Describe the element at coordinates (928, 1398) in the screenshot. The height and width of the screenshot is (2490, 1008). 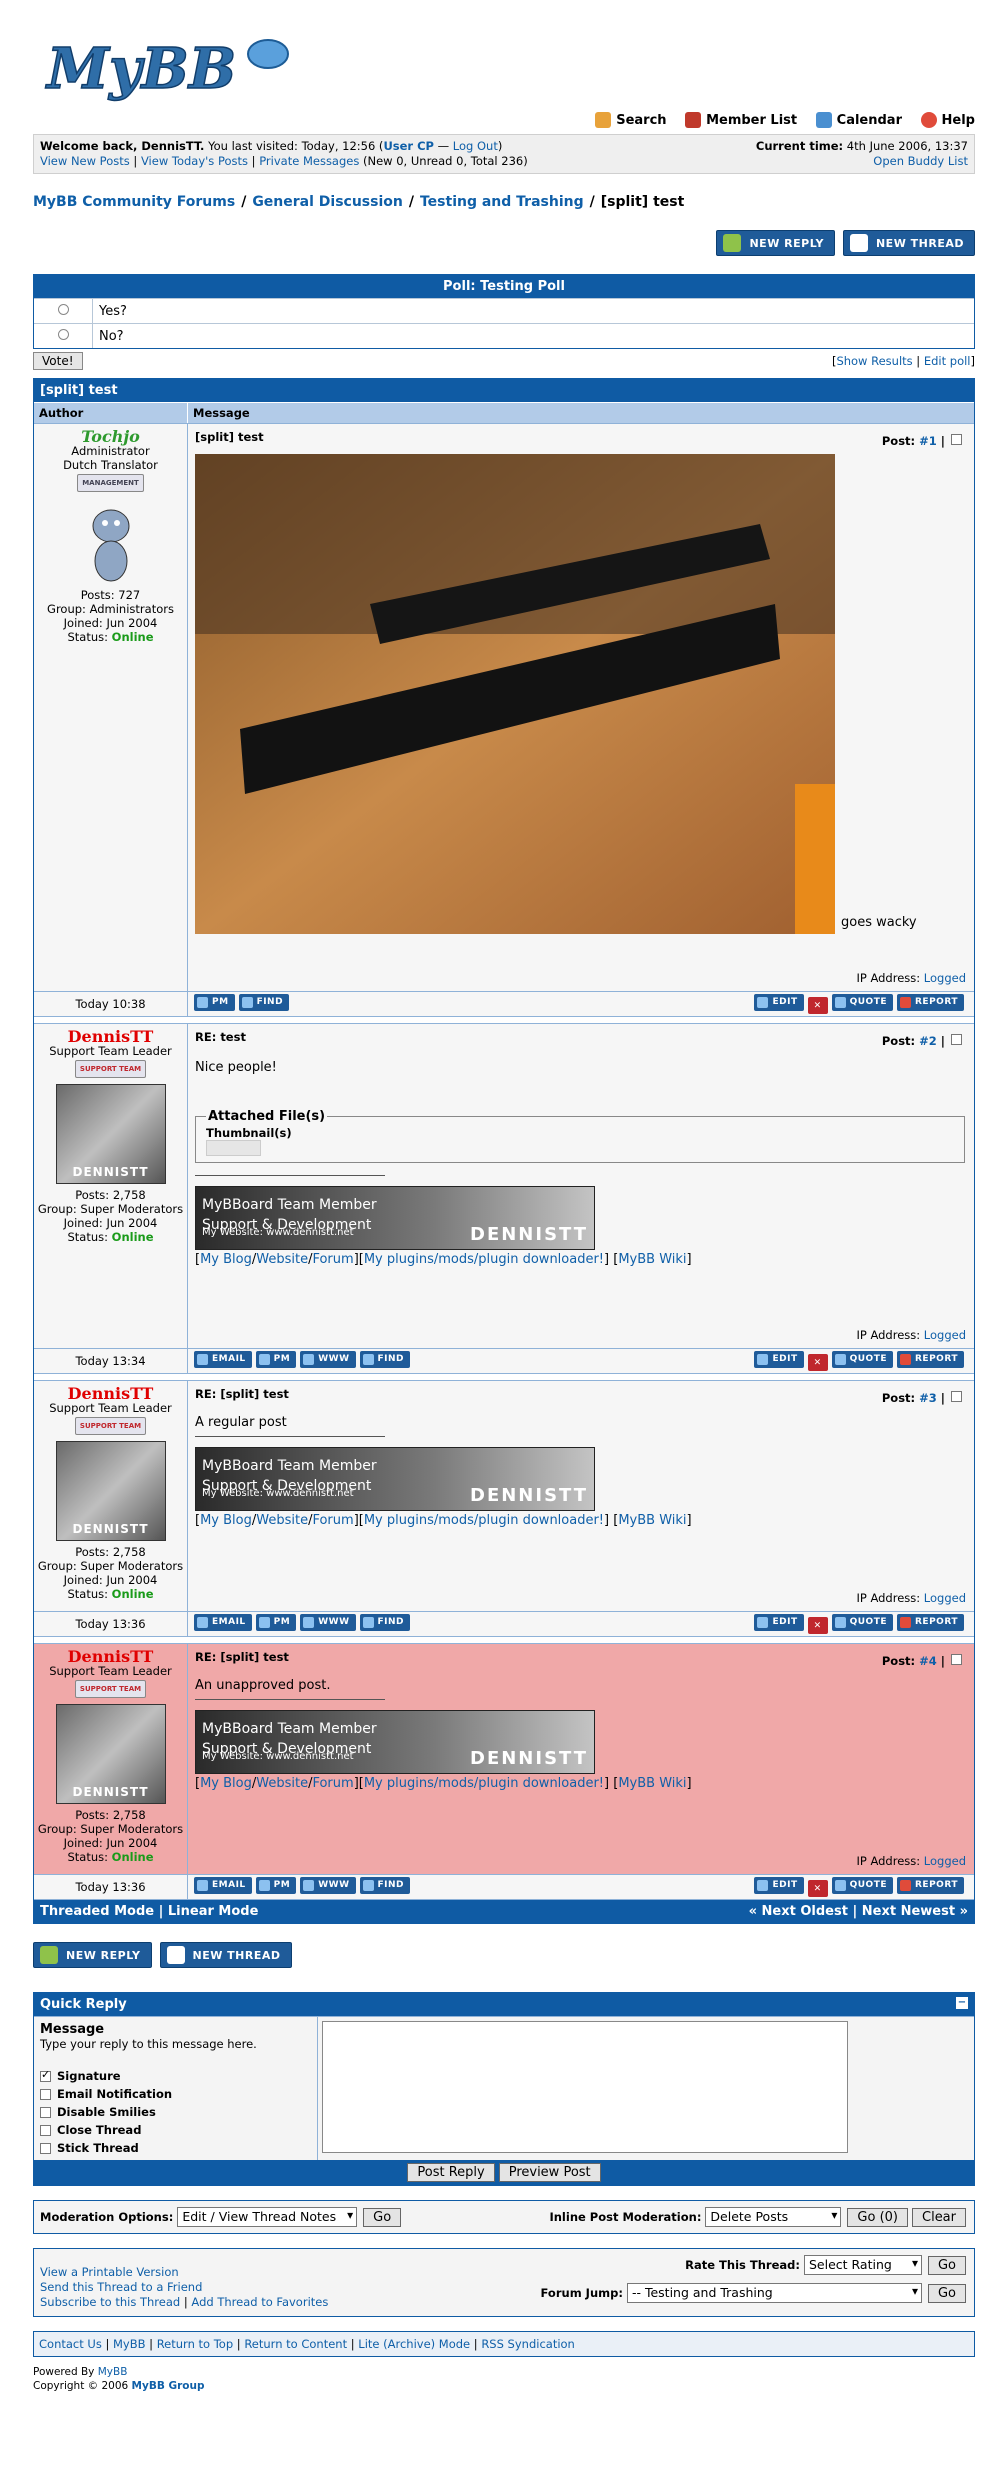
I see `post-permalink: #3` at that location.